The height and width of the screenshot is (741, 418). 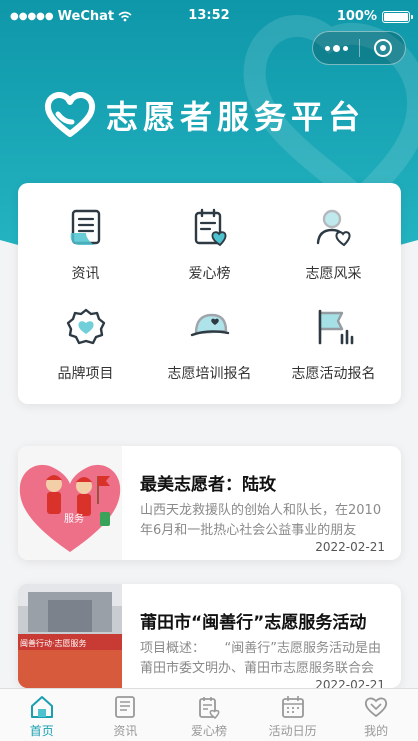 I want to click on thumbnail-caption: 闽善行动·志愿服务, so click(x=53, y=643).